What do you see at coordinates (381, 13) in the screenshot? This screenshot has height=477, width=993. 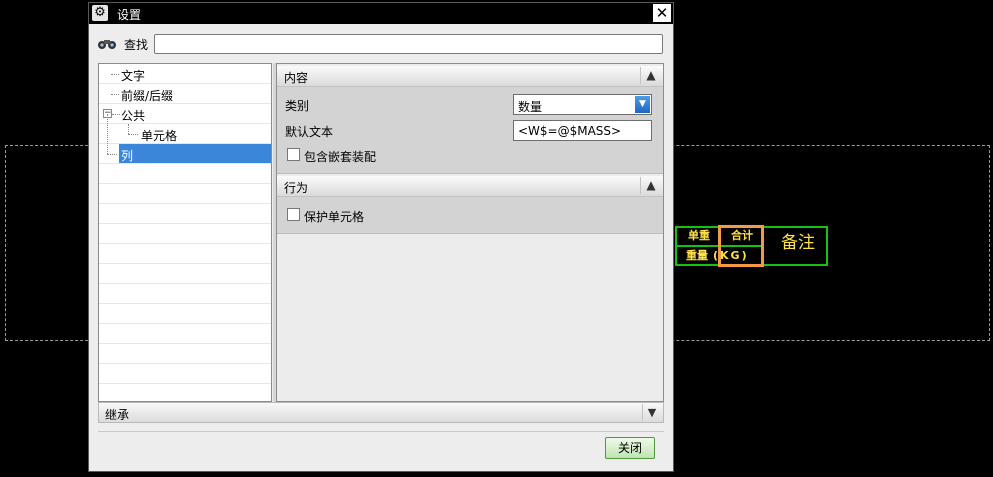 I see `title-bar: ⚙ 设置 ✕` at bounding box center [381, 13].